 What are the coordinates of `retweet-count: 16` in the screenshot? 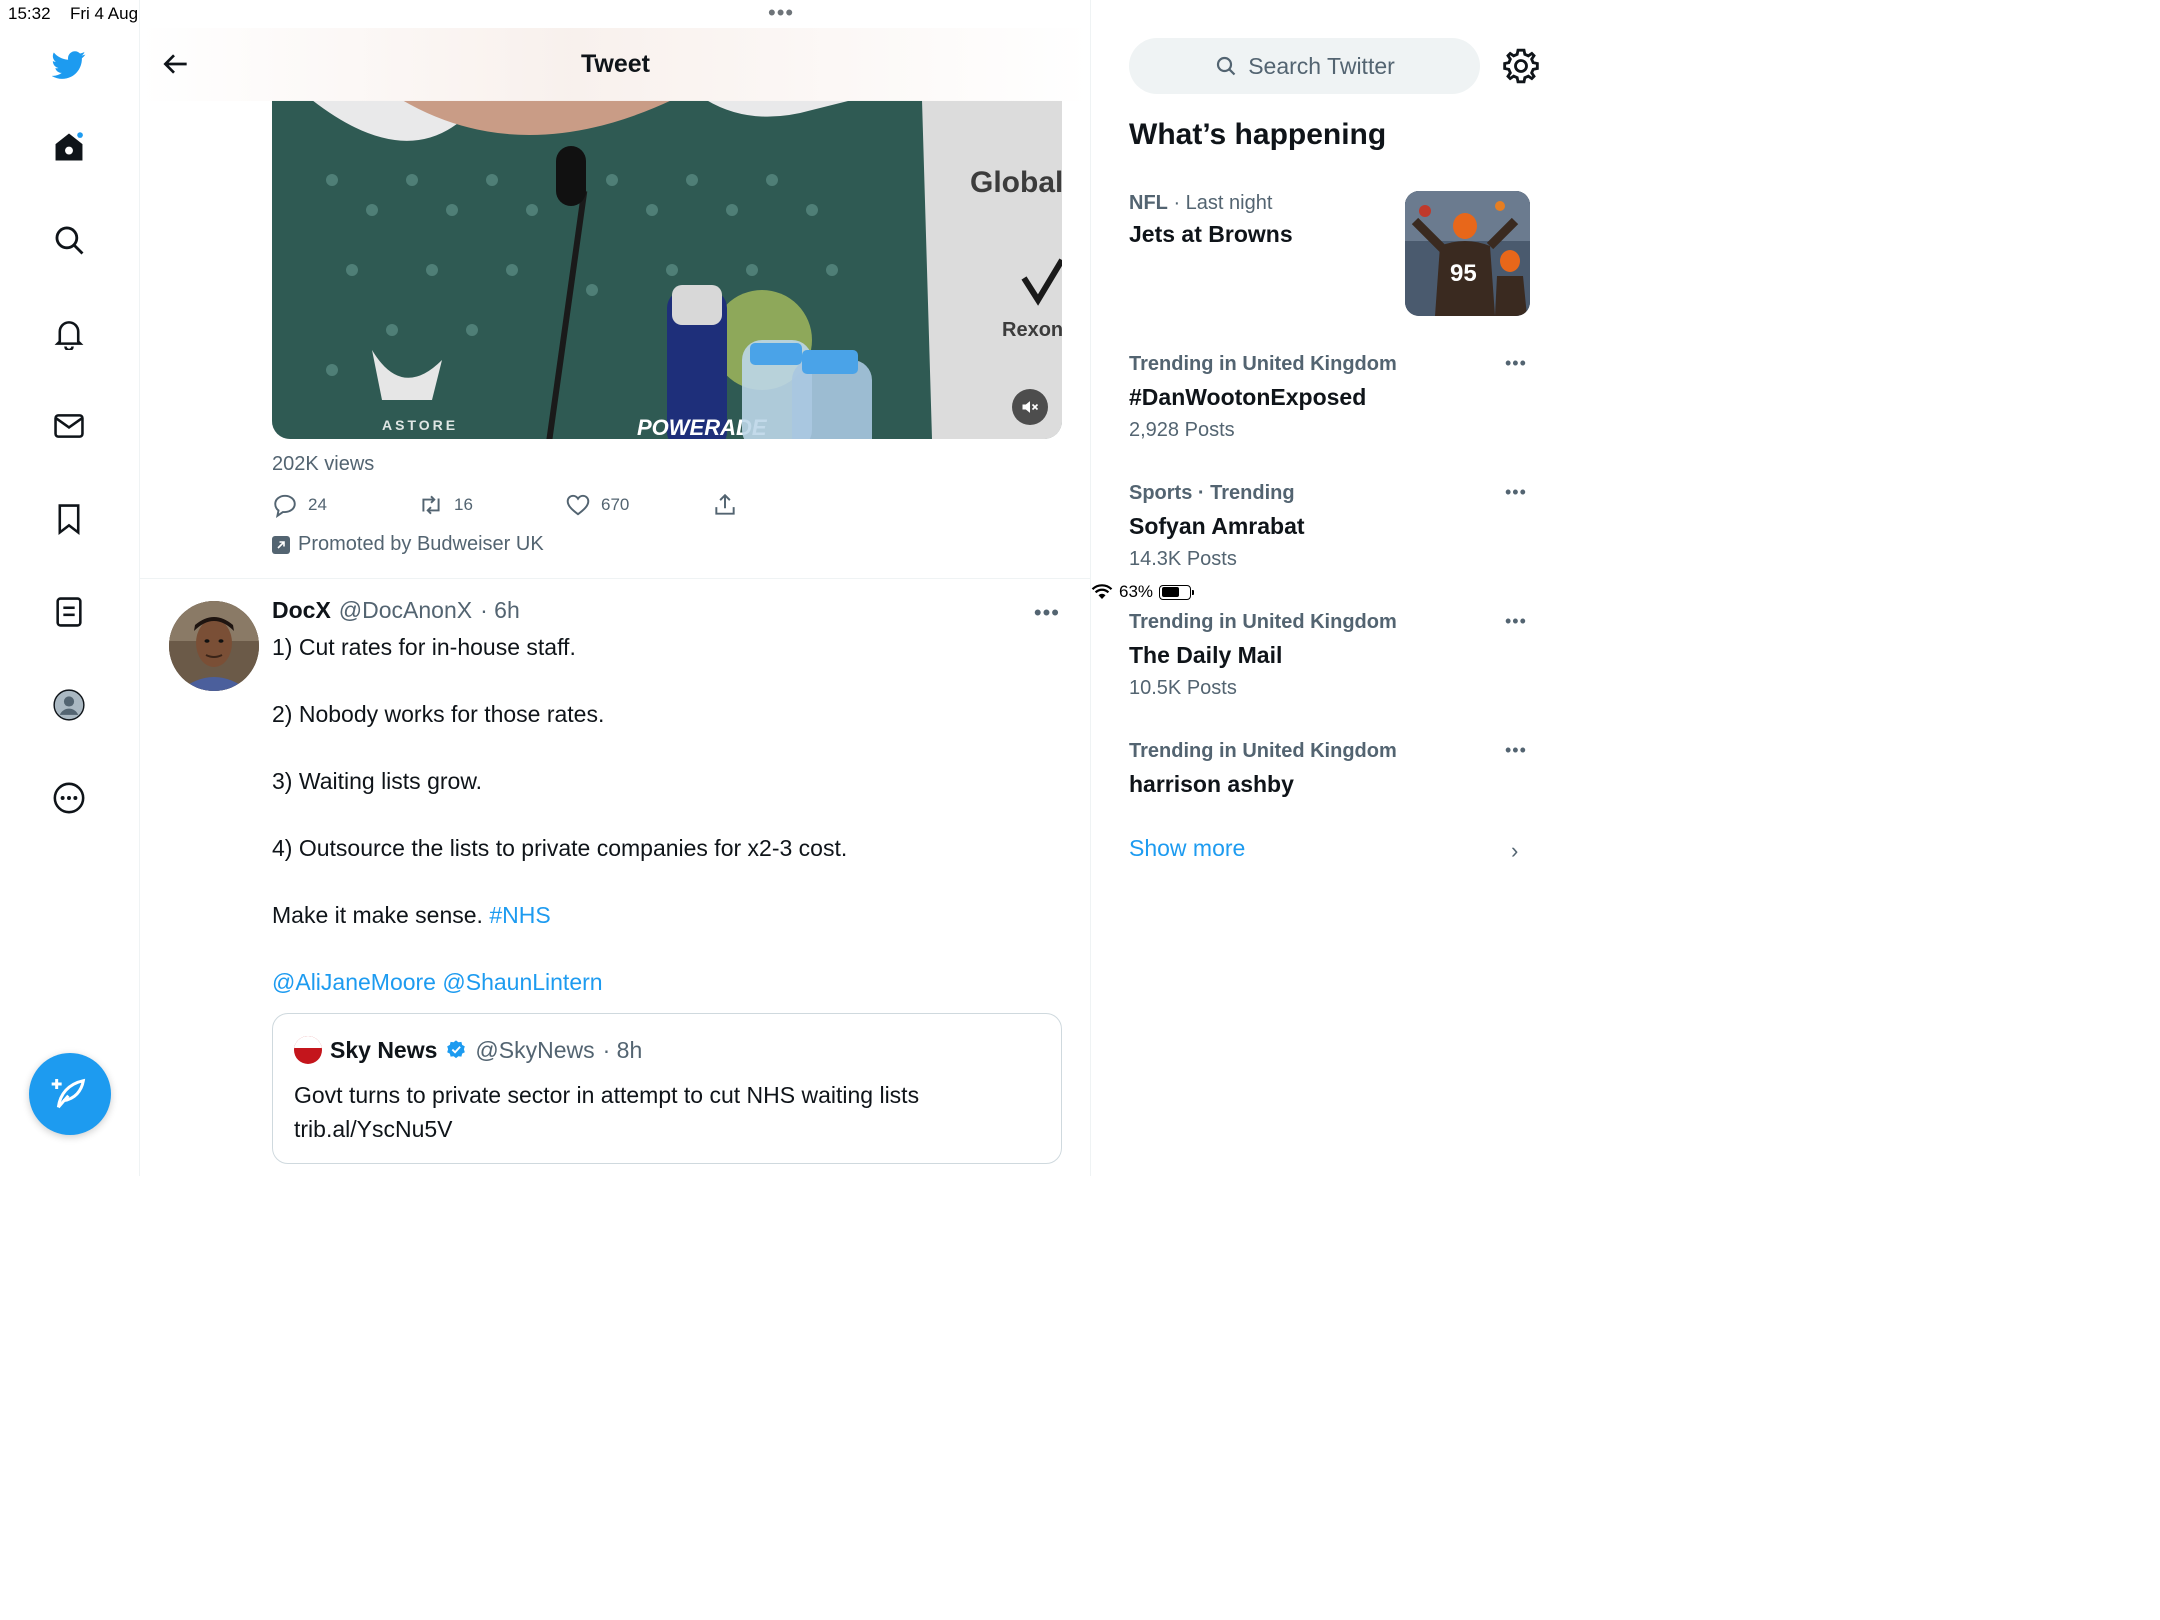 It's located at (463, 504).